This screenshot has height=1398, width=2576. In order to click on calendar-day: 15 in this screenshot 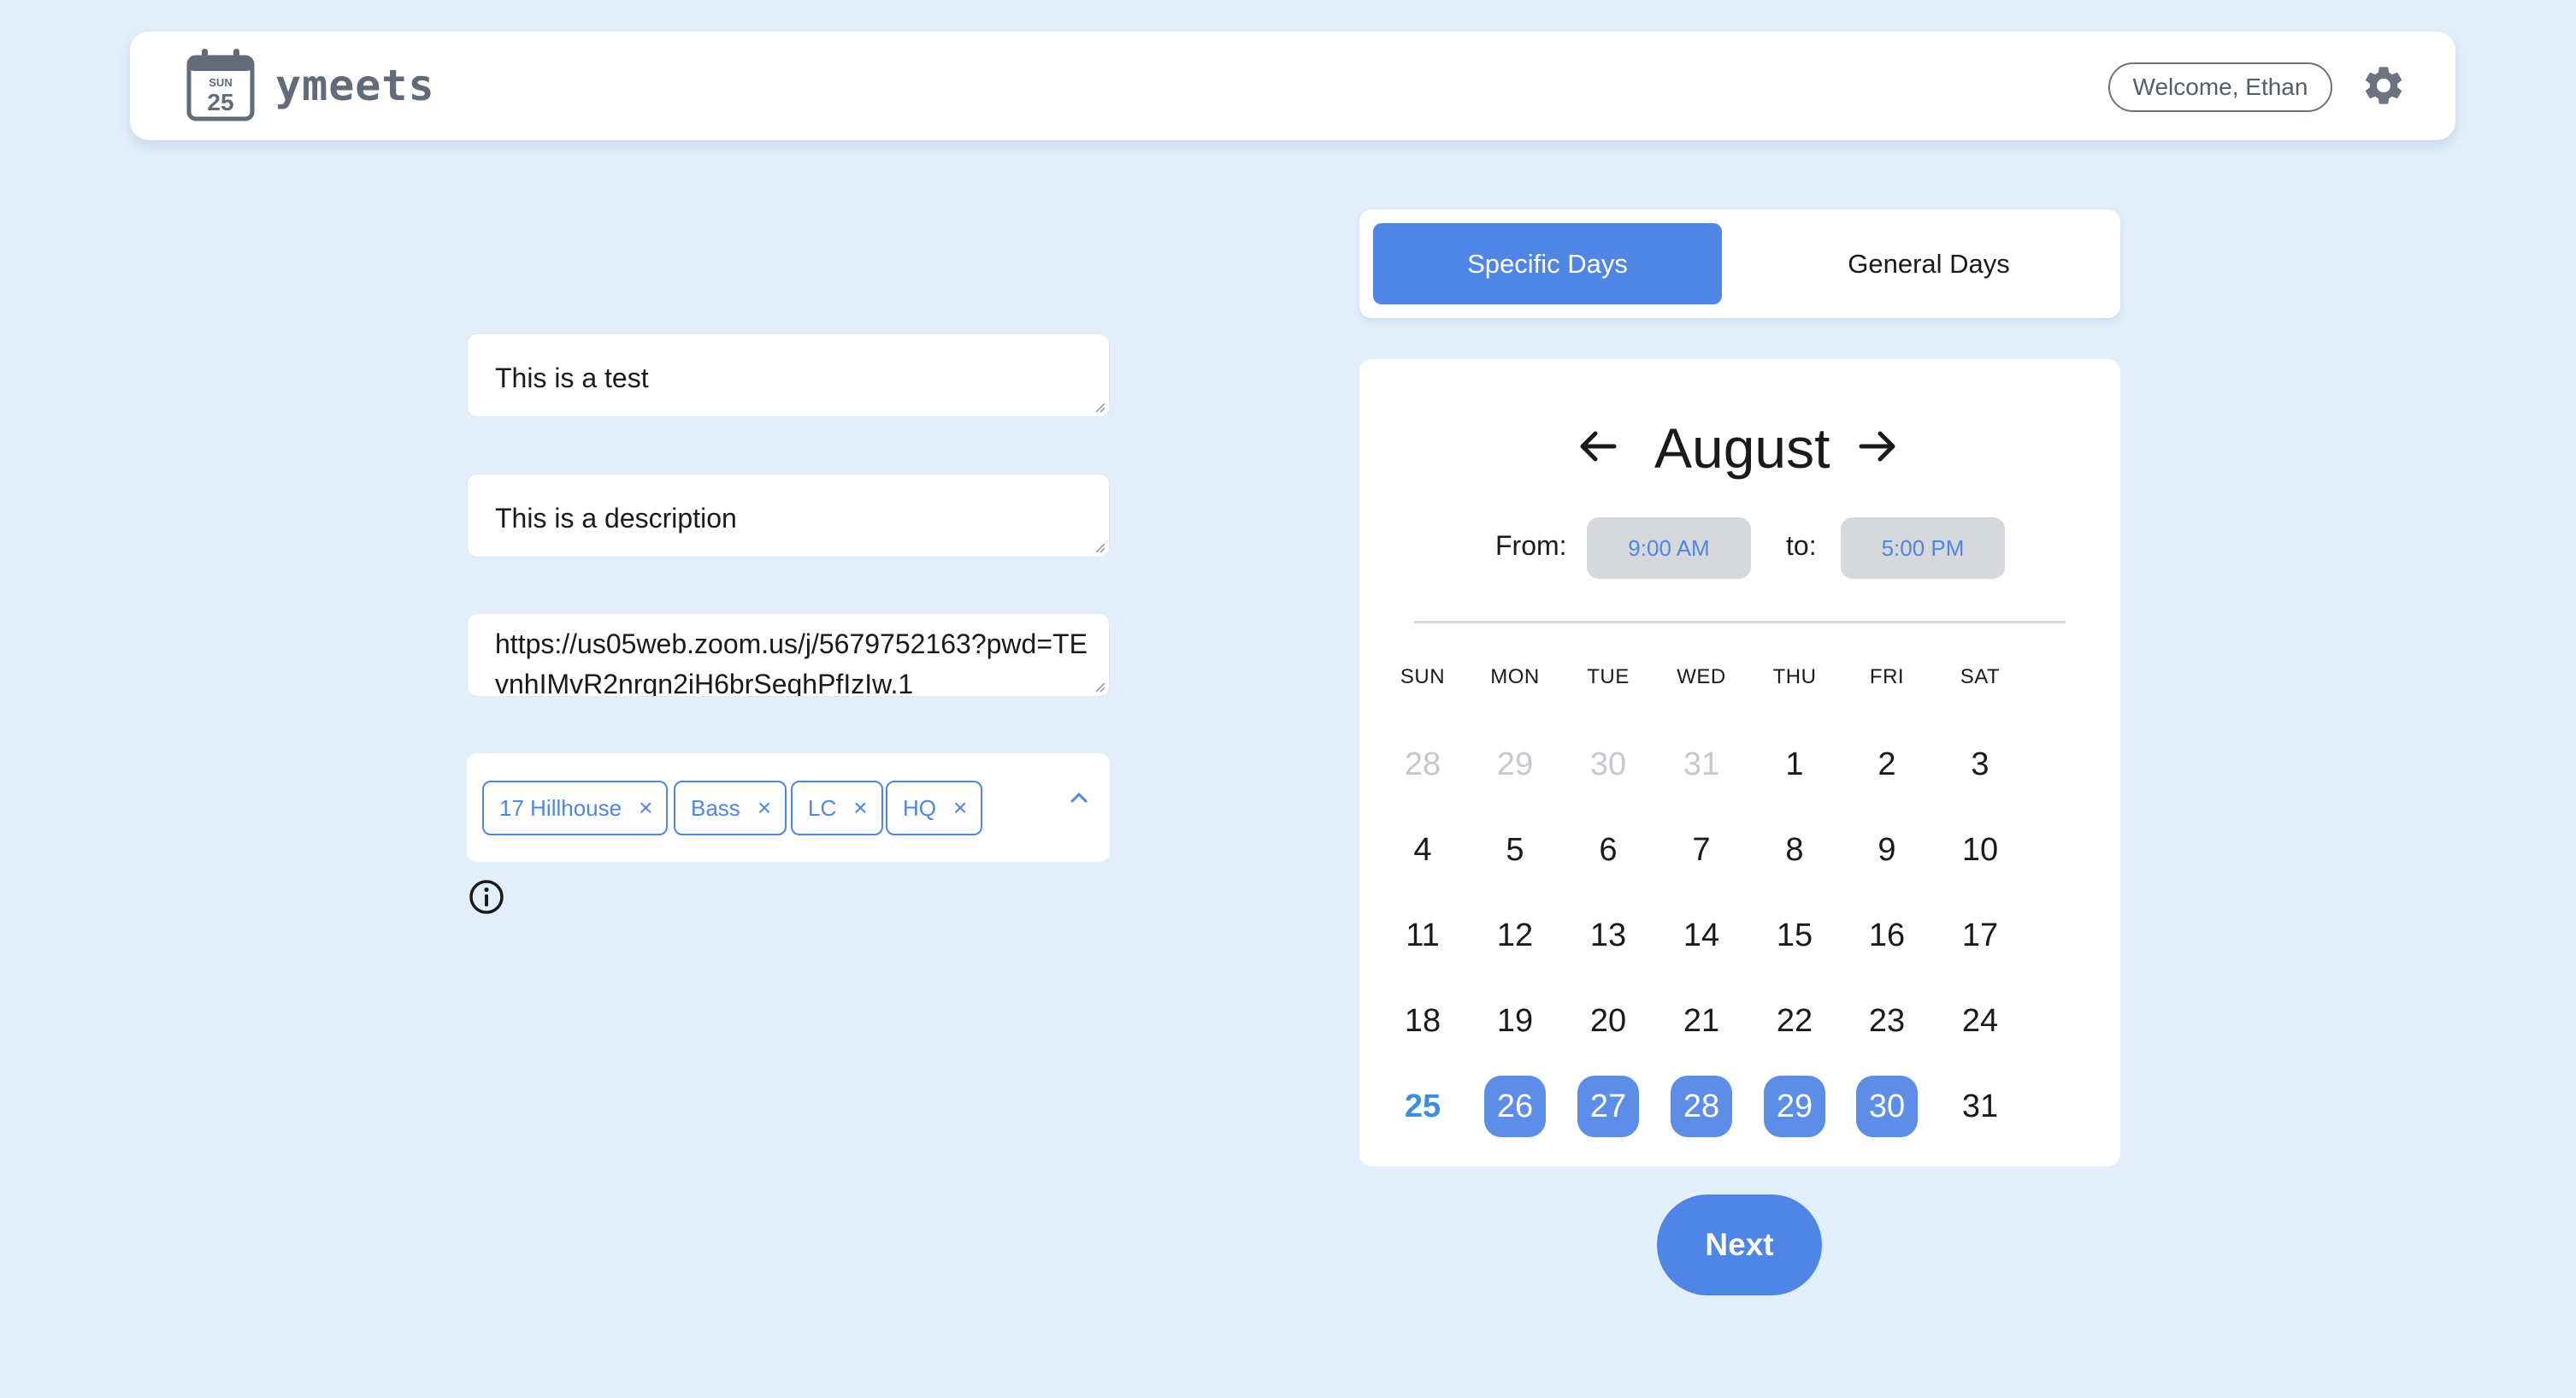, I will do `click(1795, 936)`.